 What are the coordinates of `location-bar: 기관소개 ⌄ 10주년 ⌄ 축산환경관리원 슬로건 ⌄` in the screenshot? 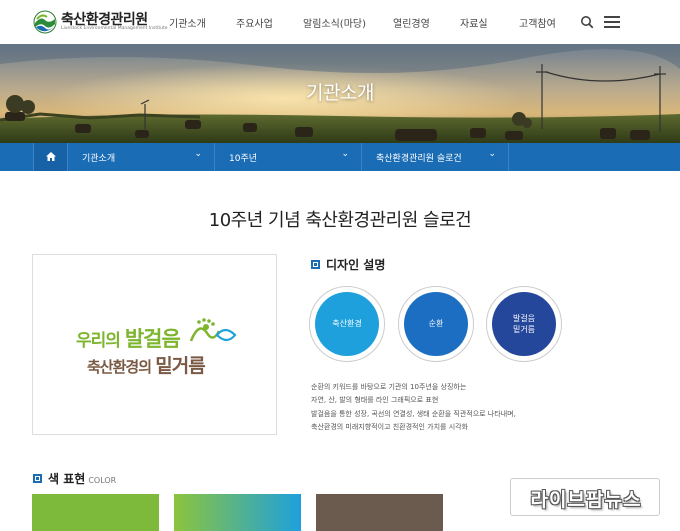 It's located at (340, 157).